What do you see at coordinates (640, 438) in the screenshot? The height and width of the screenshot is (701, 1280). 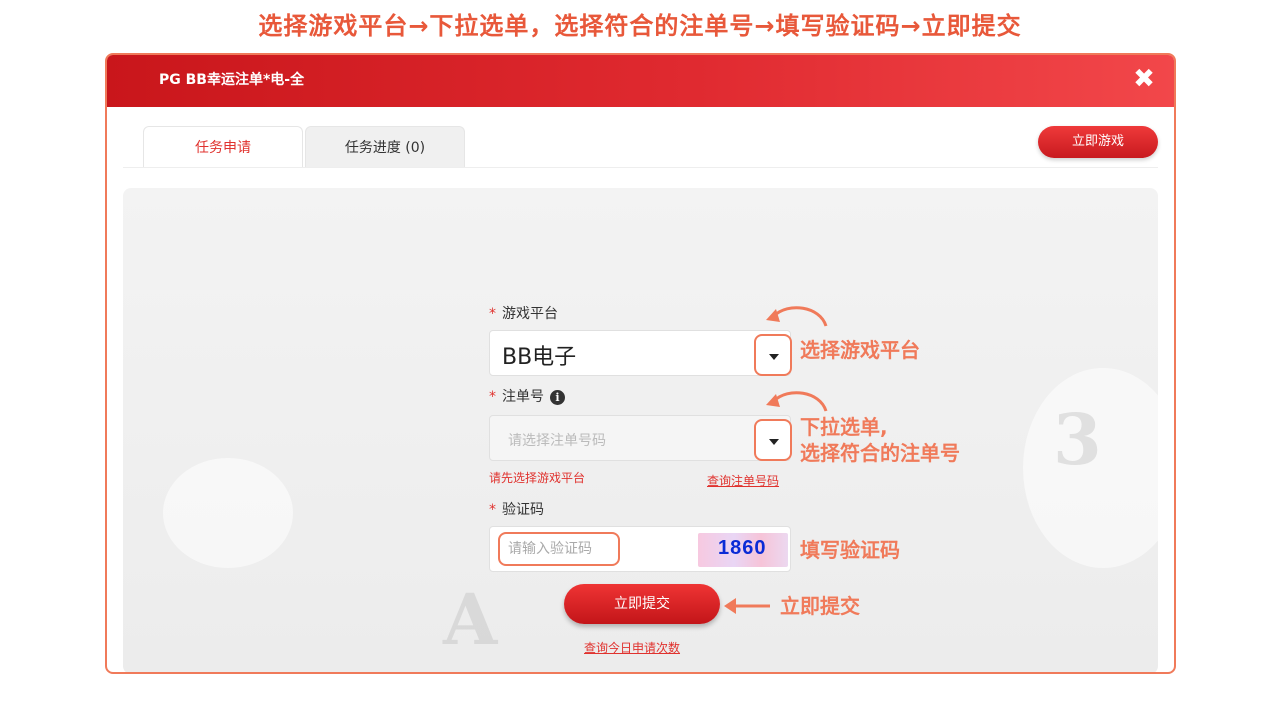 I see `ticket-select: 请选择注单号码` at bounding box center [640, 438].